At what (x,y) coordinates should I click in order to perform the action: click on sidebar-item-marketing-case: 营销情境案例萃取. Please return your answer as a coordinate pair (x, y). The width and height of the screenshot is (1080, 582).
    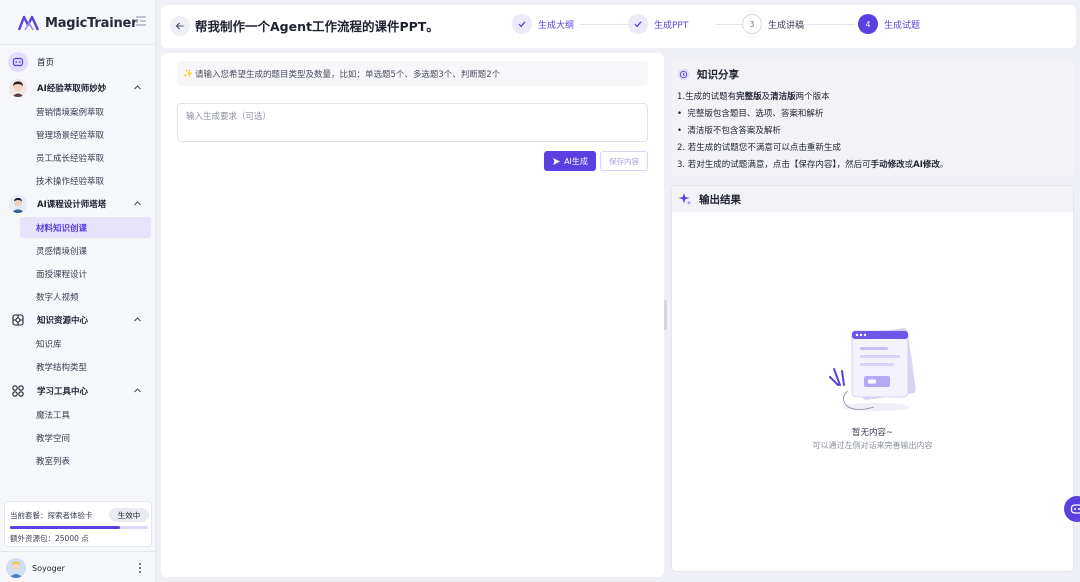
    Looking at the image, I should click on (85, 111).